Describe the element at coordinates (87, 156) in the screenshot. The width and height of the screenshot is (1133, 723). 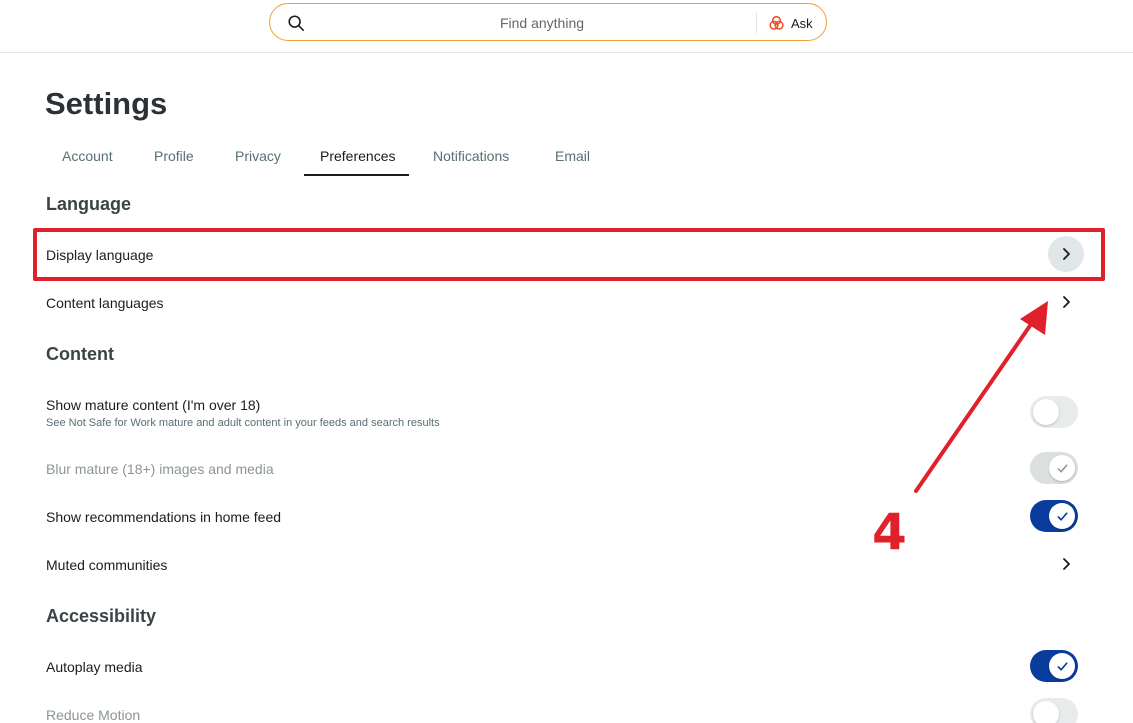
I see `tab-account: Account` at that location.